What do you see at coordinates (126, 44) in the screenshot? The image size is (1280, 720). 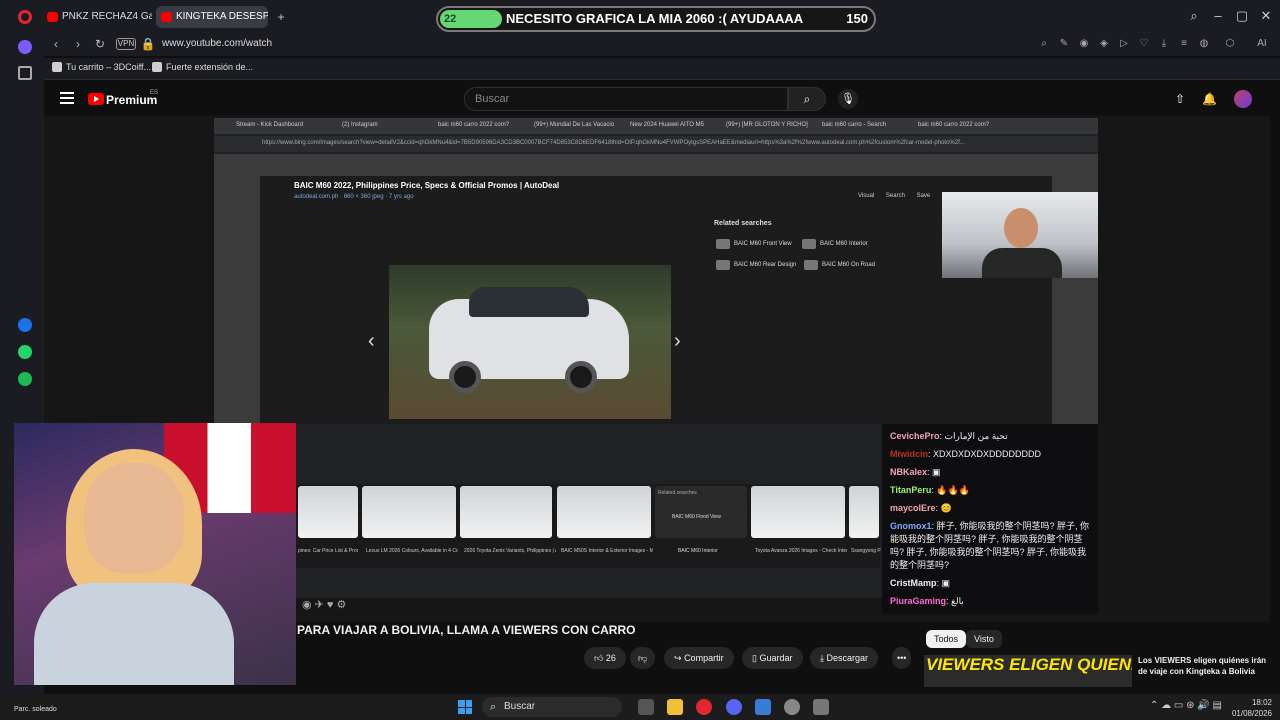 I see `vpn-badge: VPN` at bounding box center [126, 44].